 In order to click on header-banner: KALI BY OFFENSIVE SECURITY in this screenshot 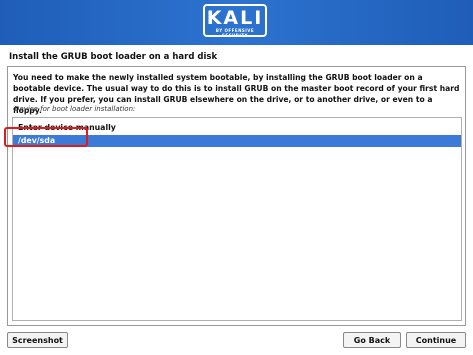, I will do `click(236, 22)`.